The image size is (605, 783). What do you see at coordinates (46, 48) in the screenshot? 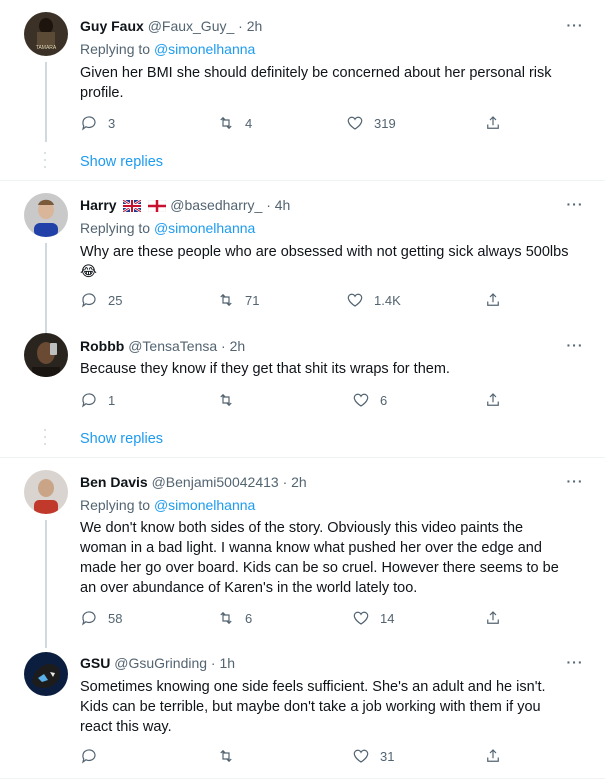
I see `svg-text: TAMARA` at bounding box center [46, 48].